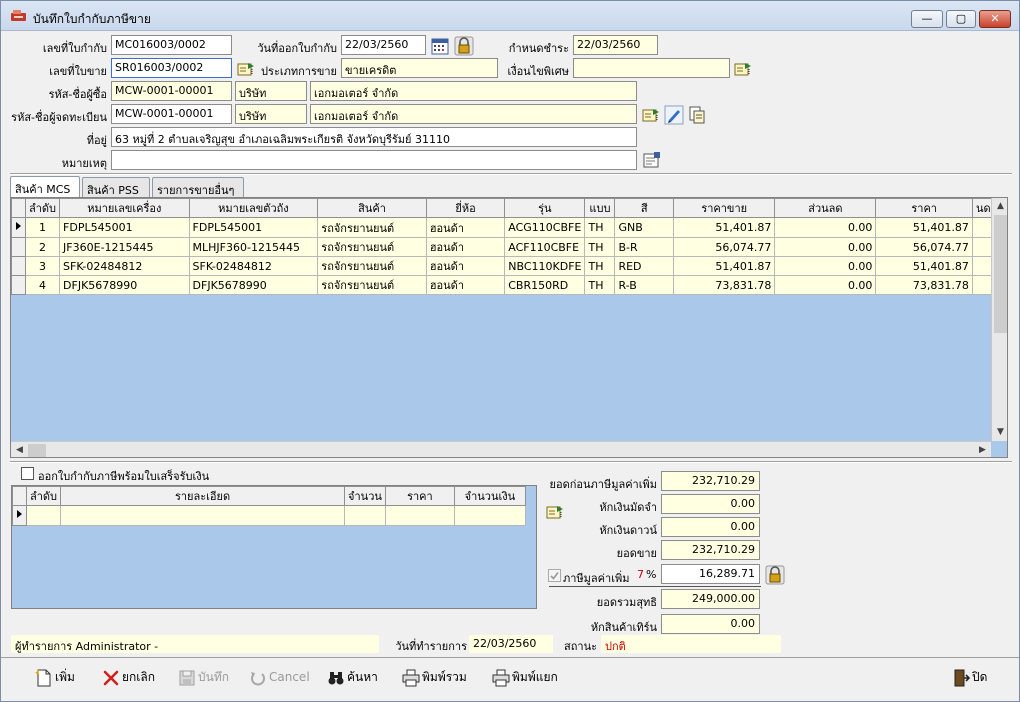 The image size is (1020, 702). What do you see at coordinates (42, 266) in the screenshot?
I see `cell-seq: 3` at bounding box center [42, 266].